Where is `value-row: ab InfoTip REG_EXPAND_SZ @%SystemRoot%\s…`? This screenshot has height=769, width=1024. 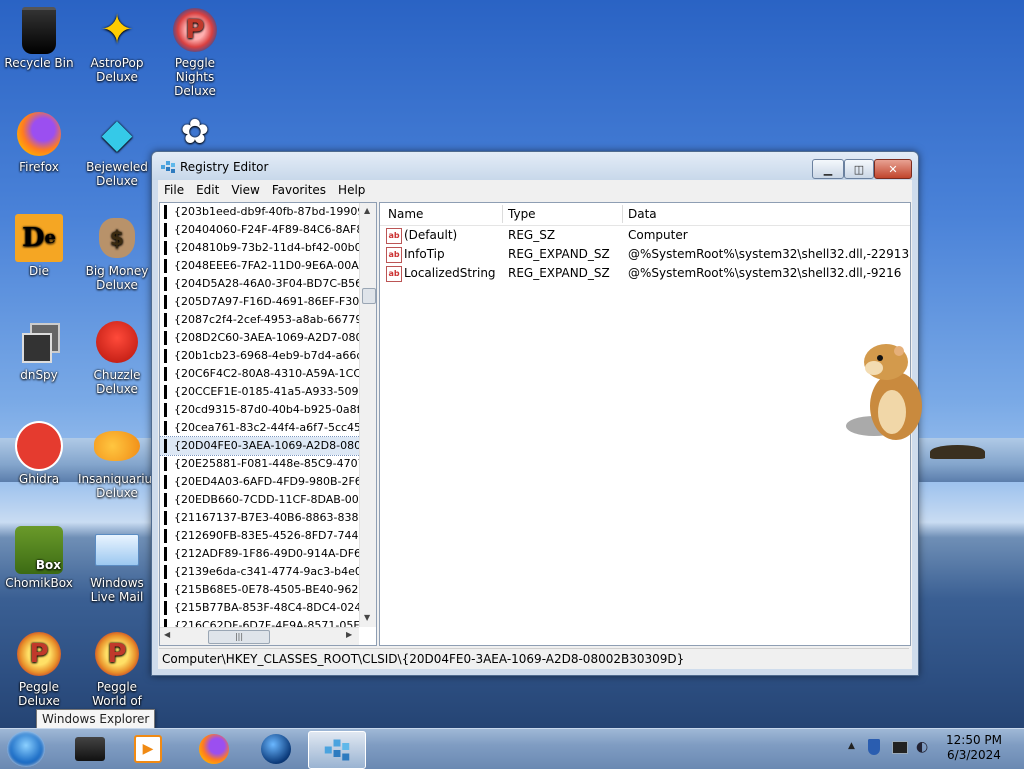 value-row: ab InfoTip REG_EXPAND_SZ @%SystemRoot%\s… is located at coordinates (645, 254).